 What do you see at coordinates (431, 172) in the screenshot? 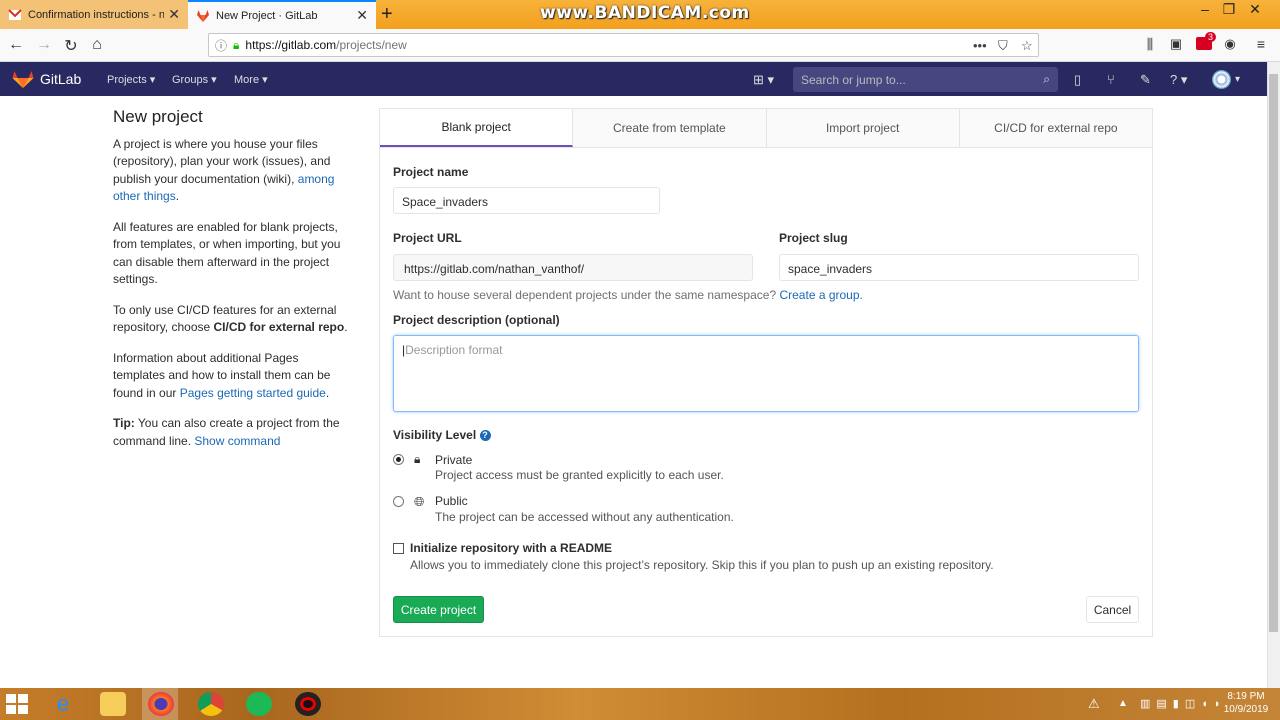
I see `project-name-label: Project name` at bounding box center [431, 172].